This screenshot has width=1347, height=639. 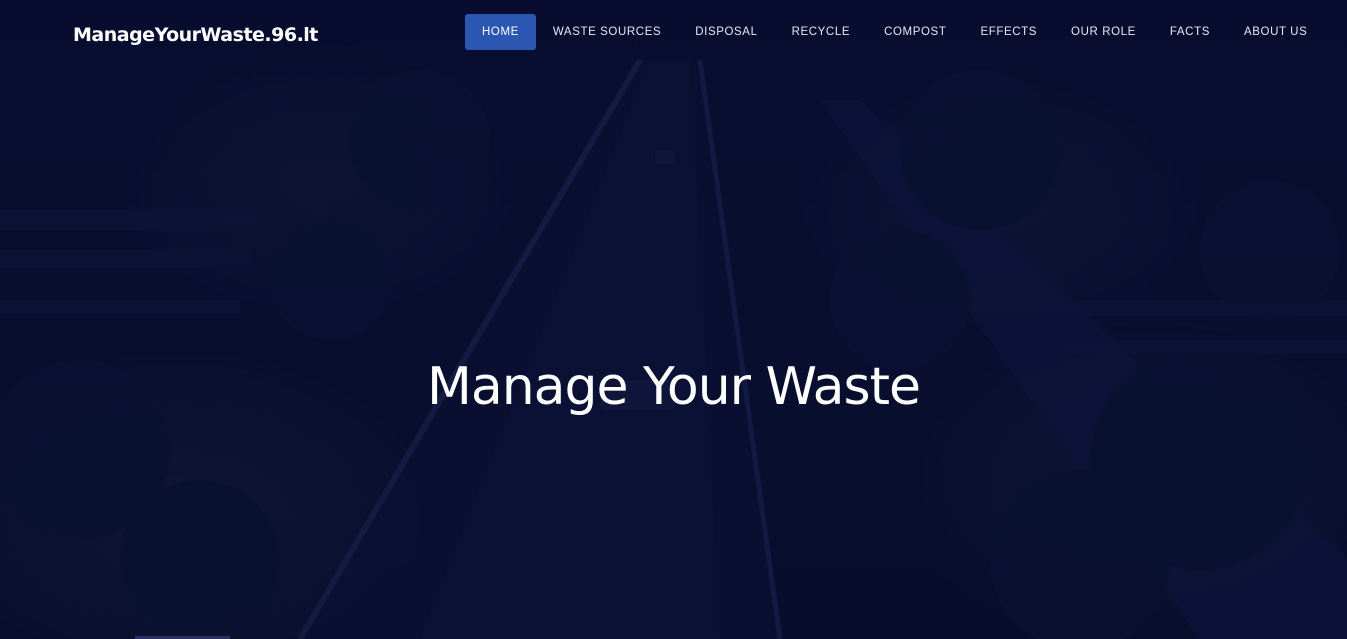 What do you see at coordinates (673, 386) in the screenshot?
I see `hero-title: Manage Your Waste` at bounding box center [673, 386].